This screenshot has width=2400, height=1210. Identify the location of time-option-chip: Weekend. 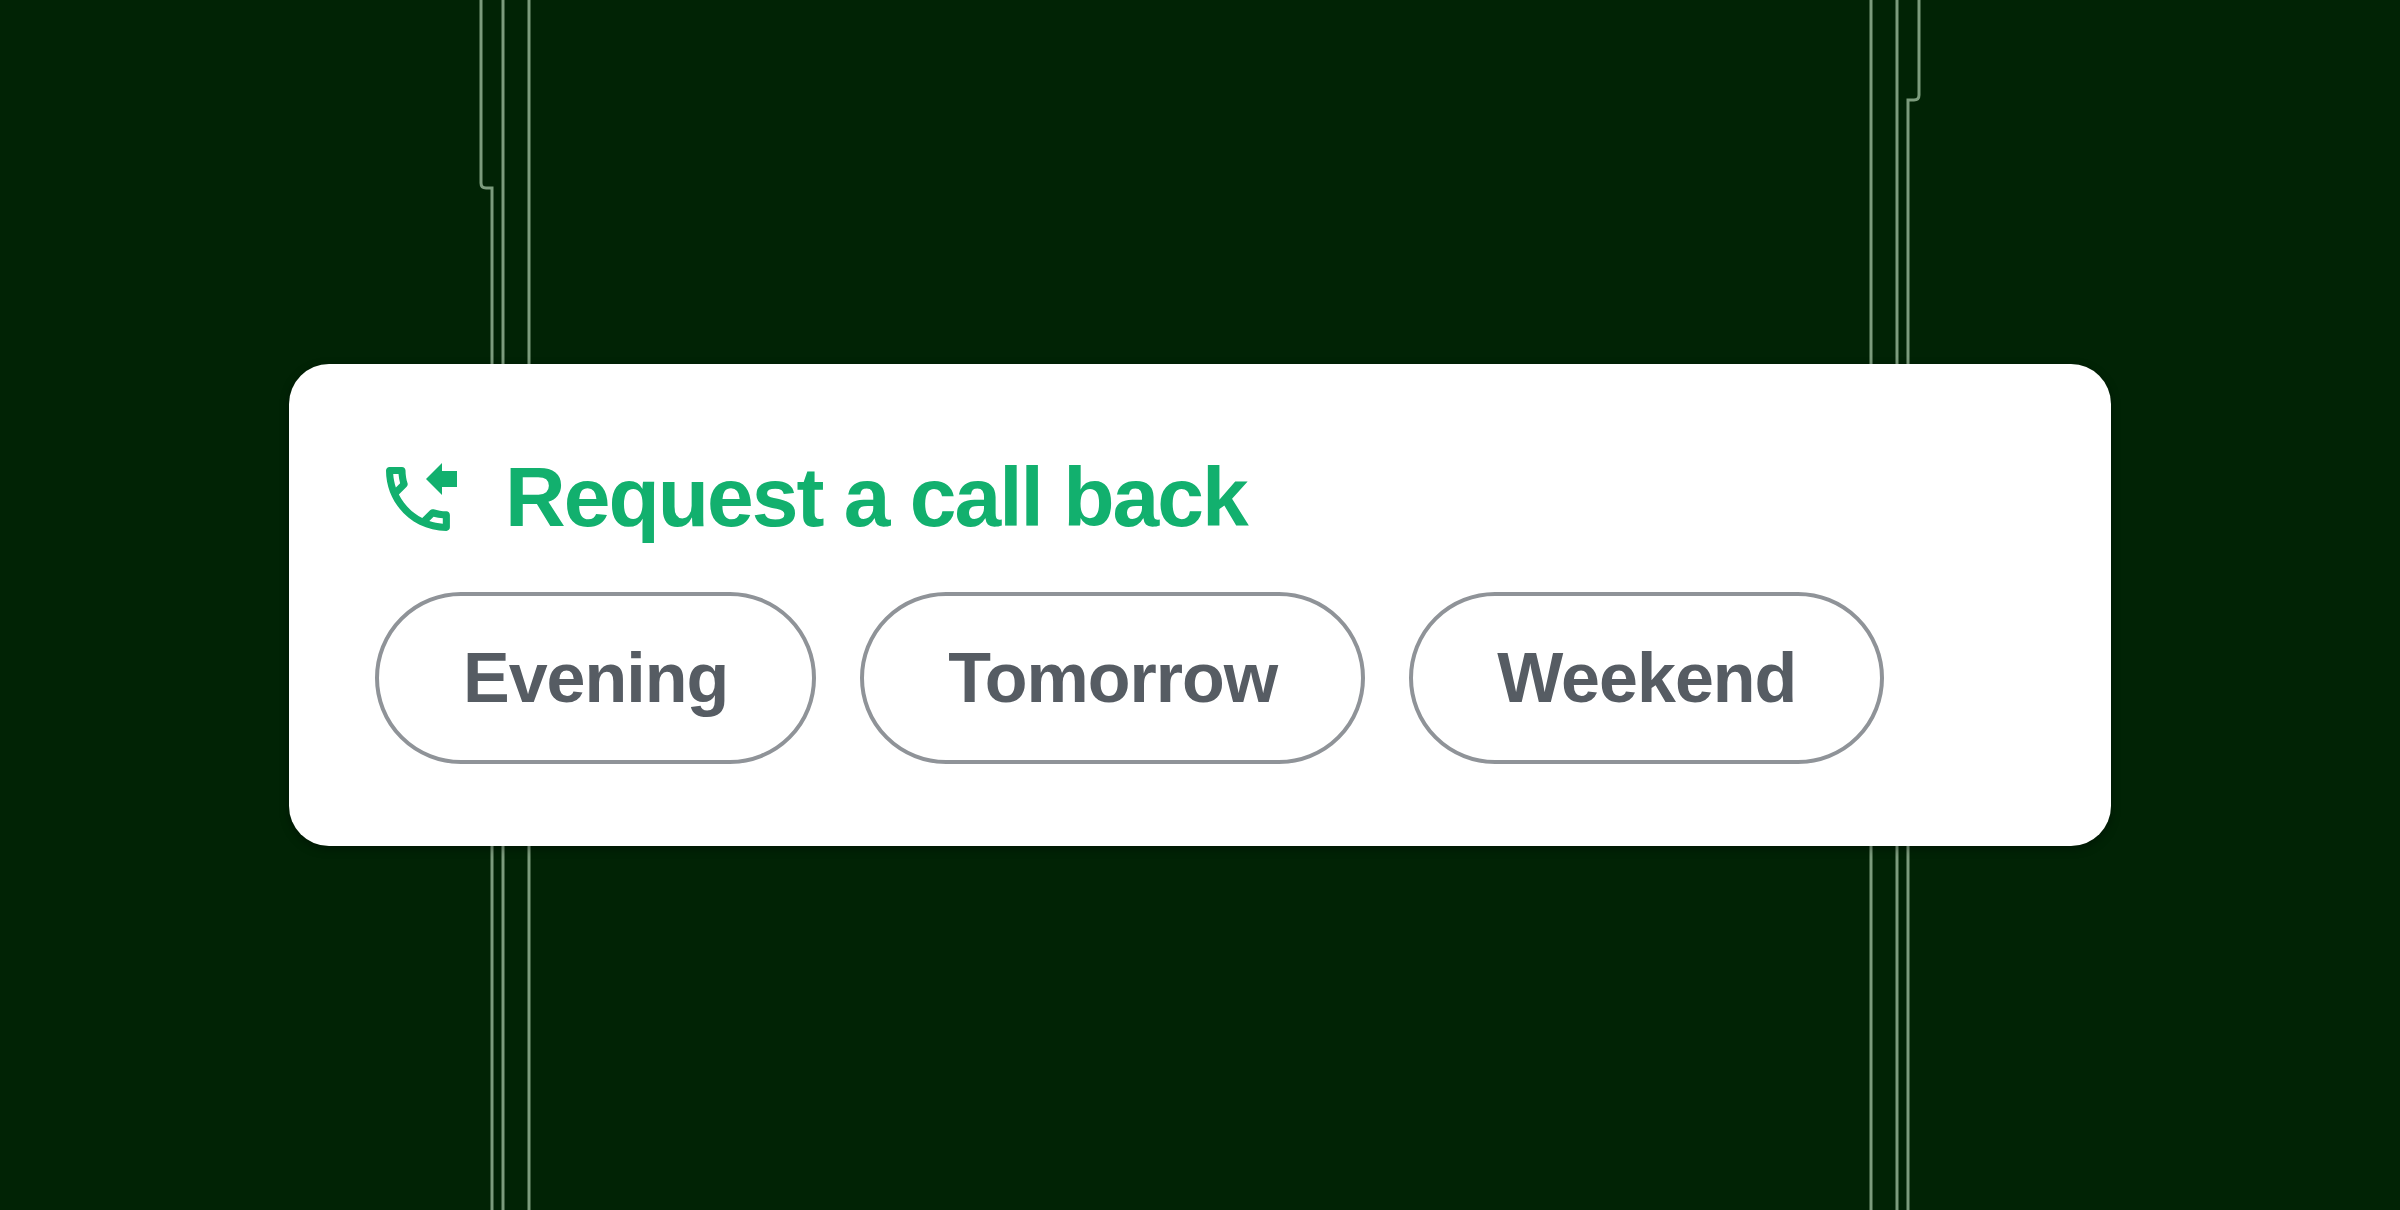
(1647, 678).